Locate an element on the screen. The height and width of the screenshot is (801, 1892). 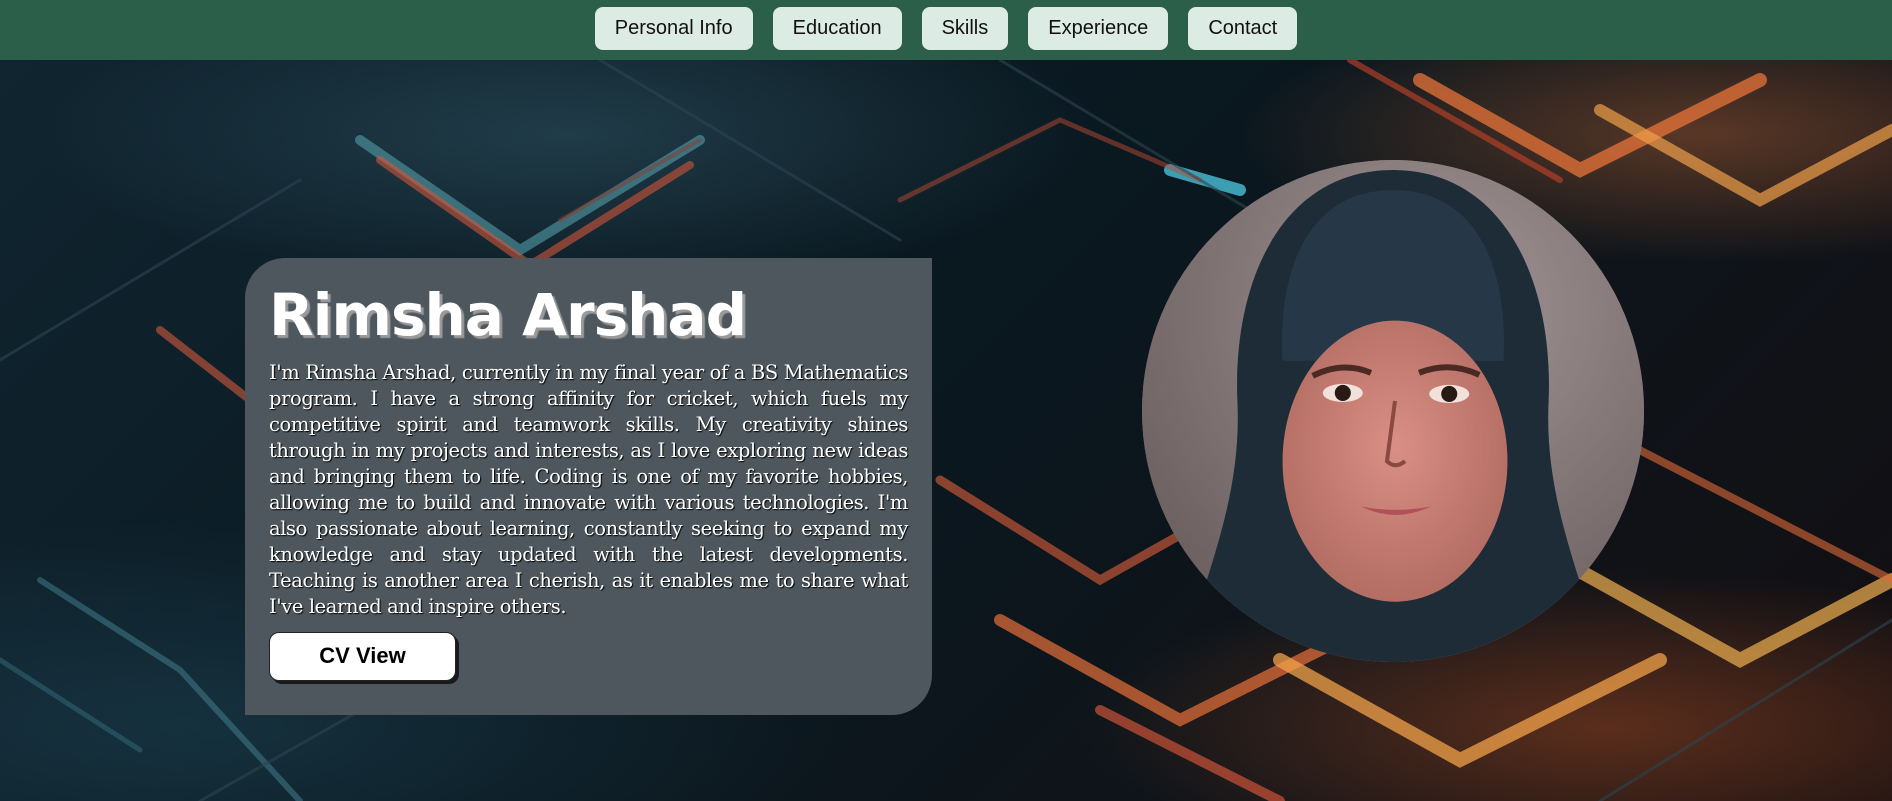
nav-contact-button: Contact is located at coordinates (1243, 28).